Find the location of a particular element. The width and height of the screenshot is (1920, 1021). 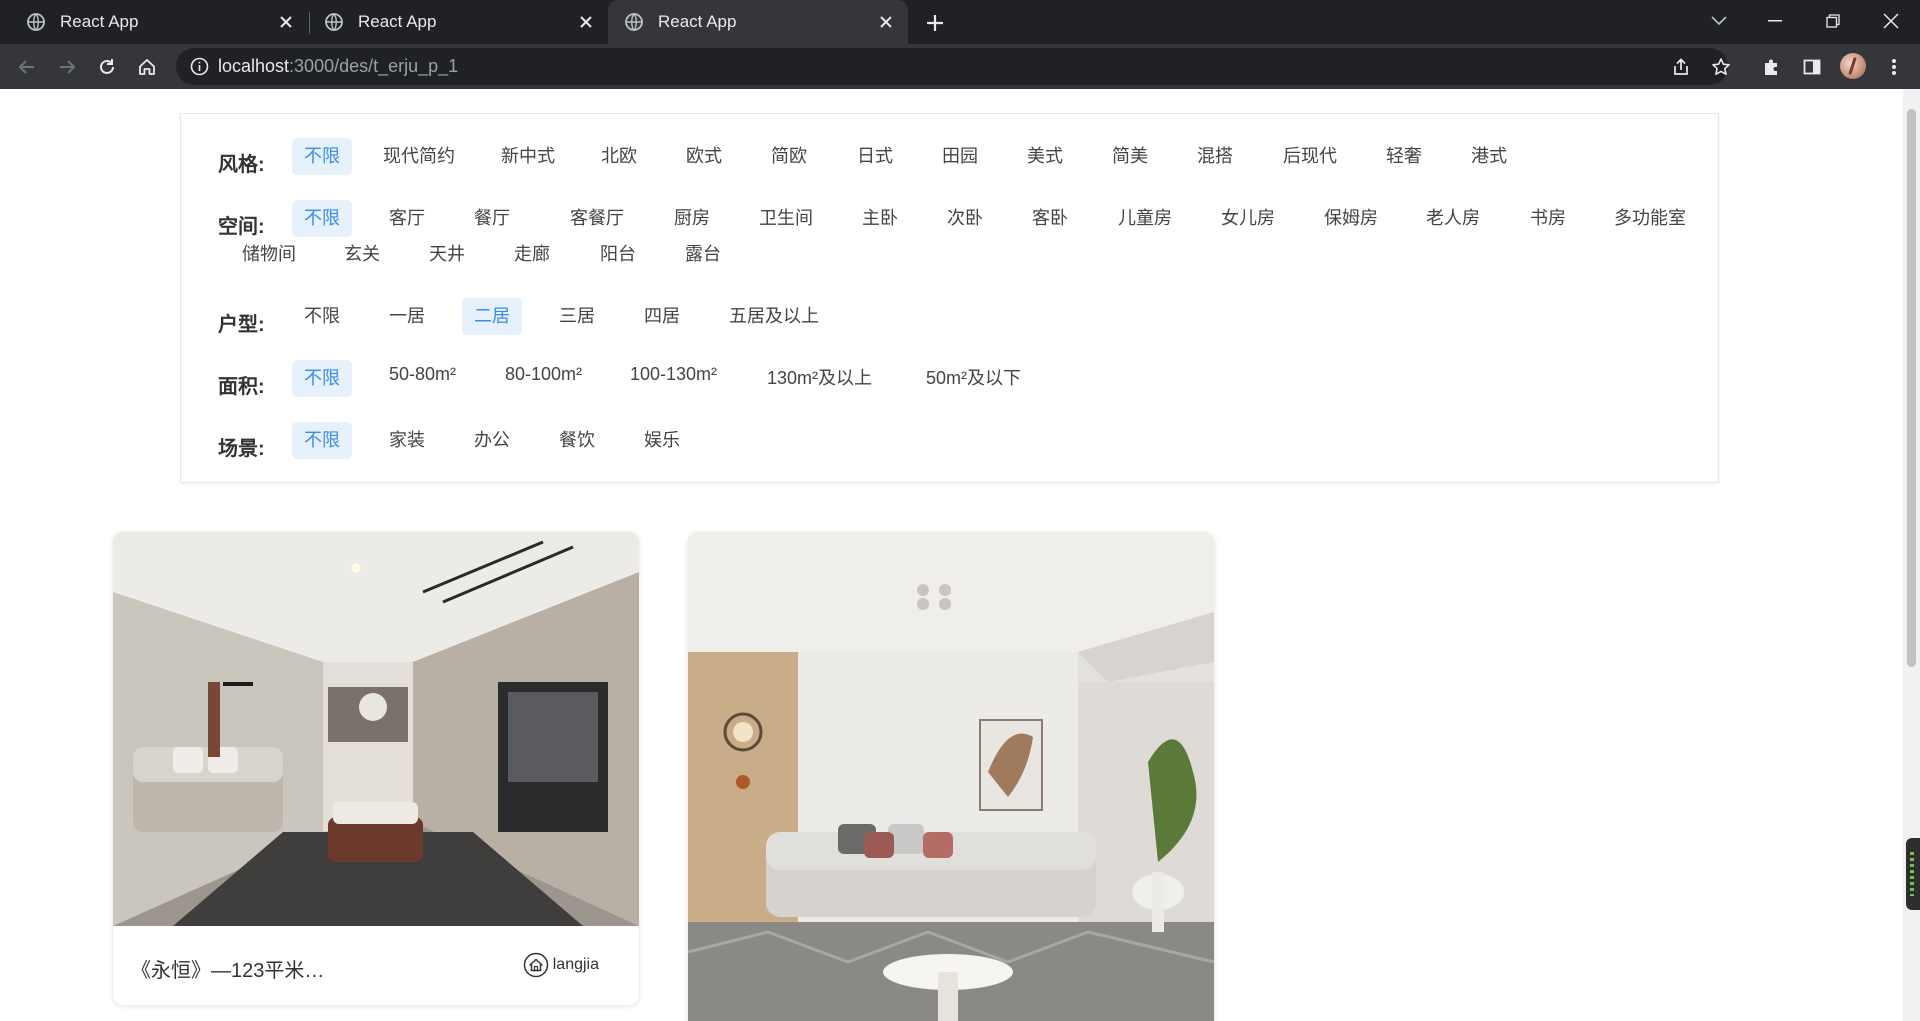

filter-option: 儿童房 is located at coordinates (1145, 218).